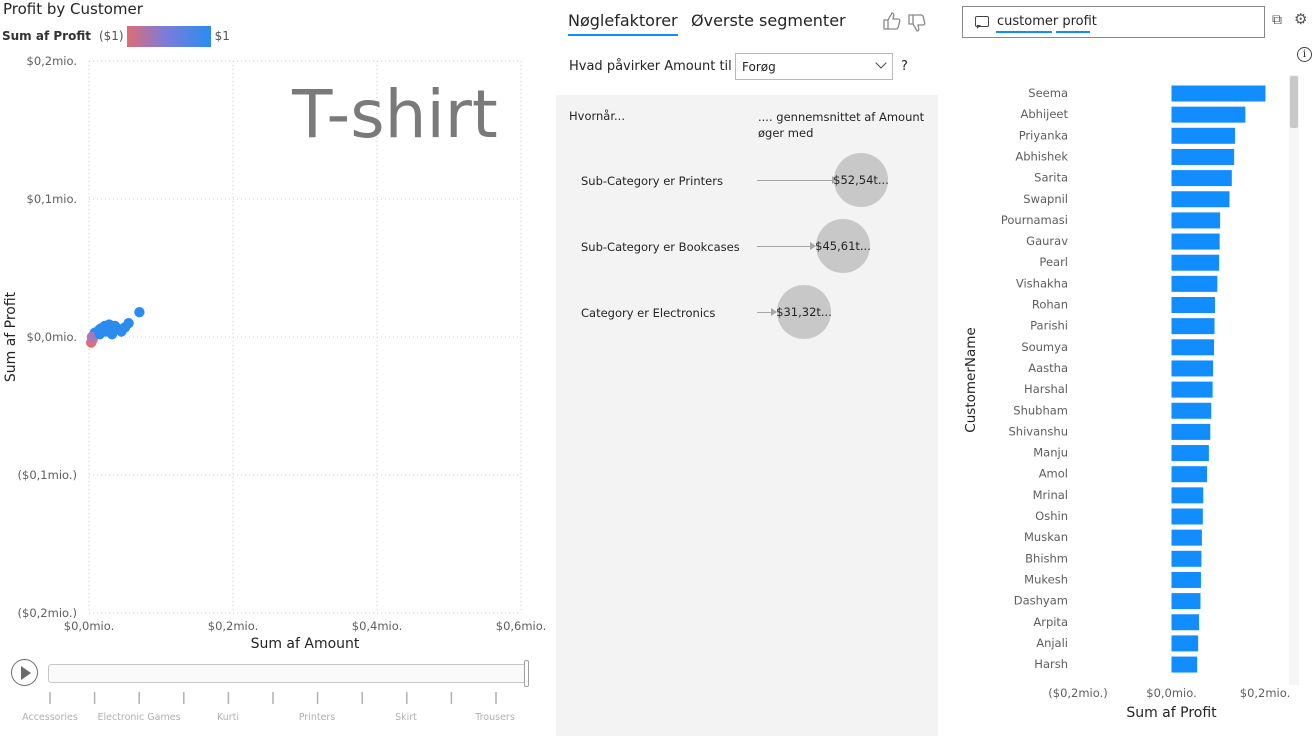 Image resolution: width=1316 pixels, height=740 pixels. What do you see at coordinates (1052, 643) in the screenshot?
I see `category-label: Anjali` at bounding box center [1052, 643].